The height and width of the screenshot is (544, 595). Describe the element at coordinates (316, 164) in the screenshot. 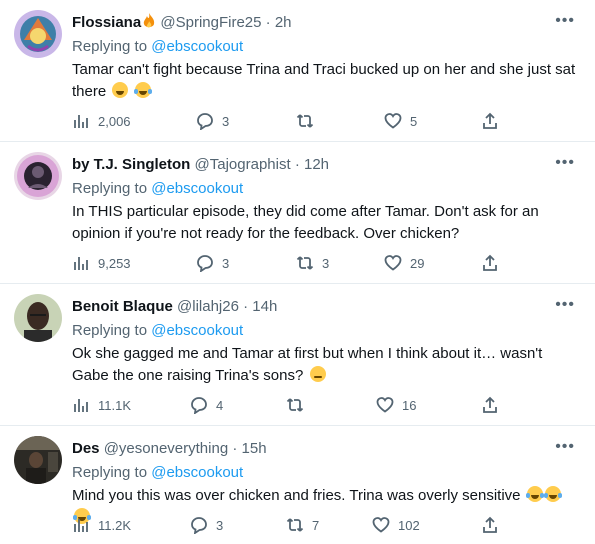

I see `timestamp: 12h` at that location.